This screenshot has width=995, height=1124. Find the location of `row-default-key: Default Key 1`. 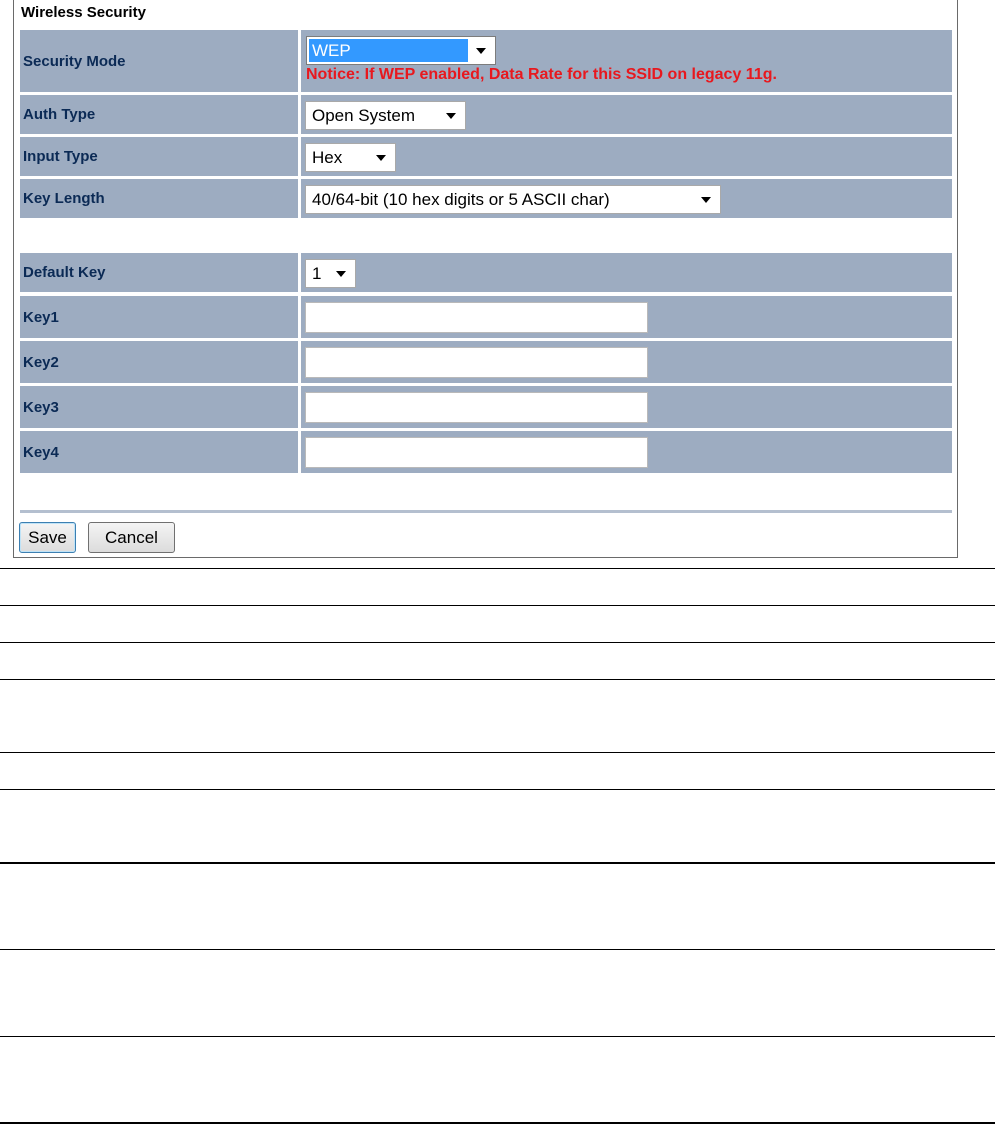

row-default-key: Default Key 1 is located at coordinates (486, 272).